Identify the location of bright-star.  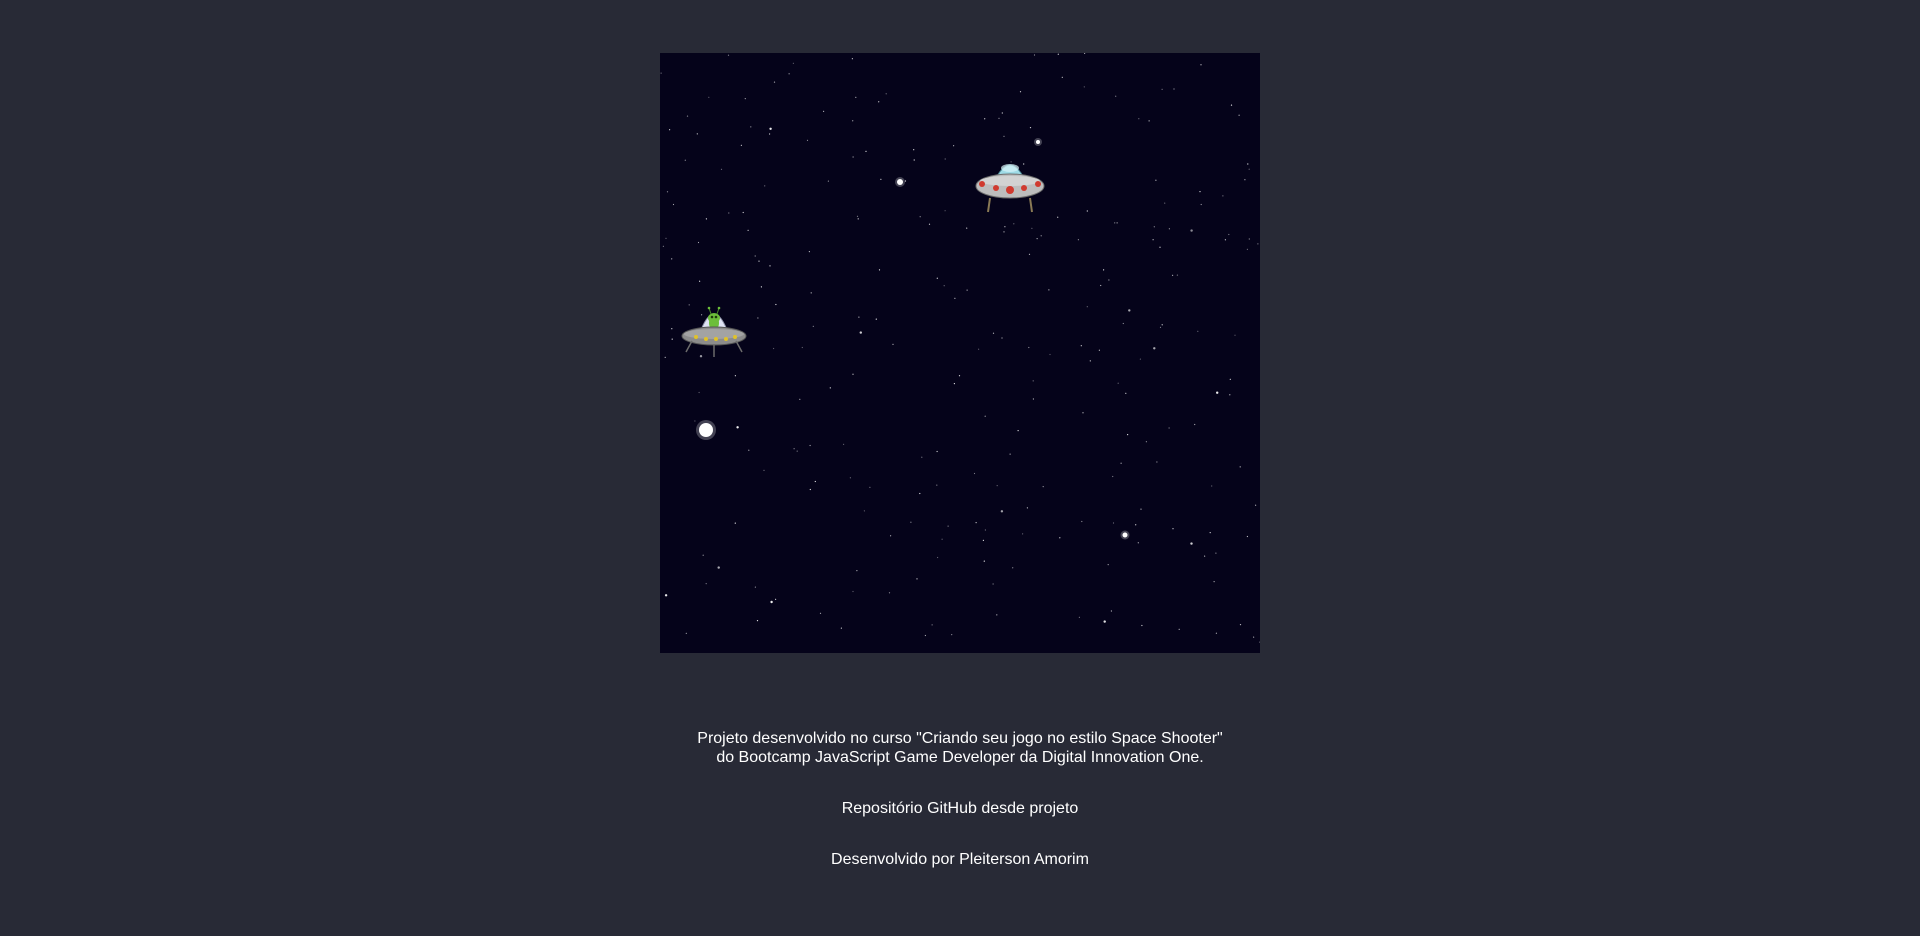
(1038, 142).